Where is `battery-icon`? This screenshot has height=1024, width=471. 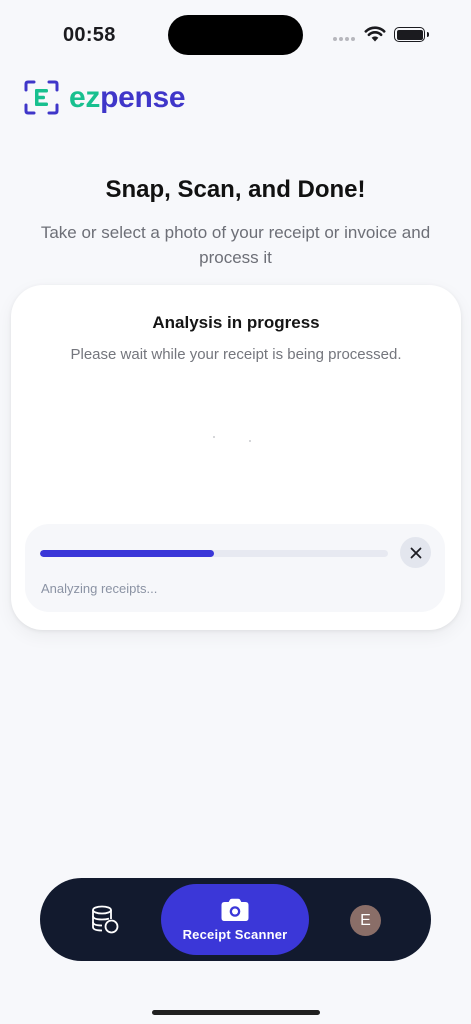
battery-icon is located at coordinates (411, 34).